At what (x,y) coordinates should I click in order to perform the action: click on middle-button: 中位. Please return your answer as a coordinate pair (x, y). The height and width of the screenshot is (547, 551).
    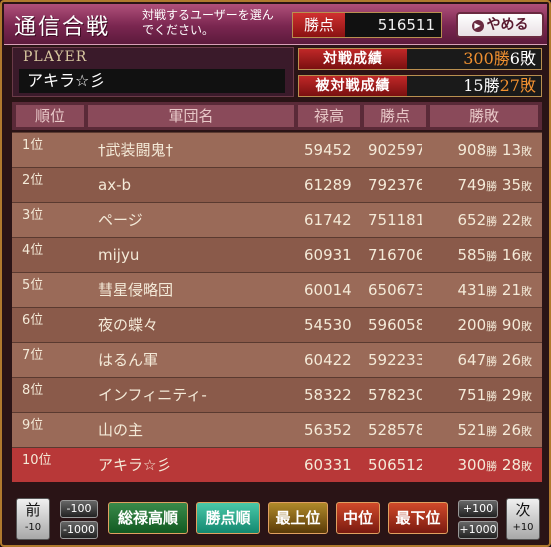
    Looking at the image, I should click on (358, 518).